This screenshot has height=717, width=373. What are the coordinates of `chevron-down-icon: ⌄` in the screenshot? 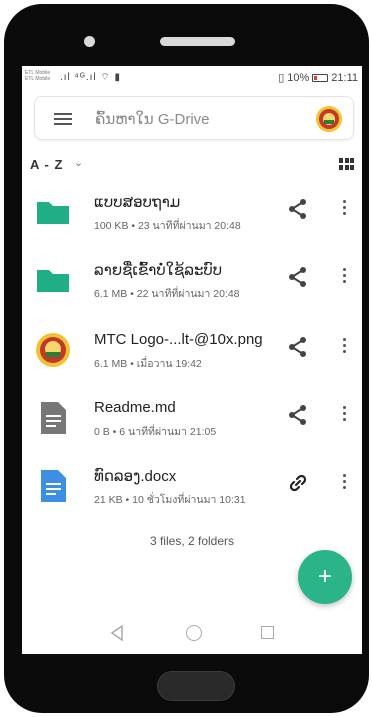 It's located at (78, 162).